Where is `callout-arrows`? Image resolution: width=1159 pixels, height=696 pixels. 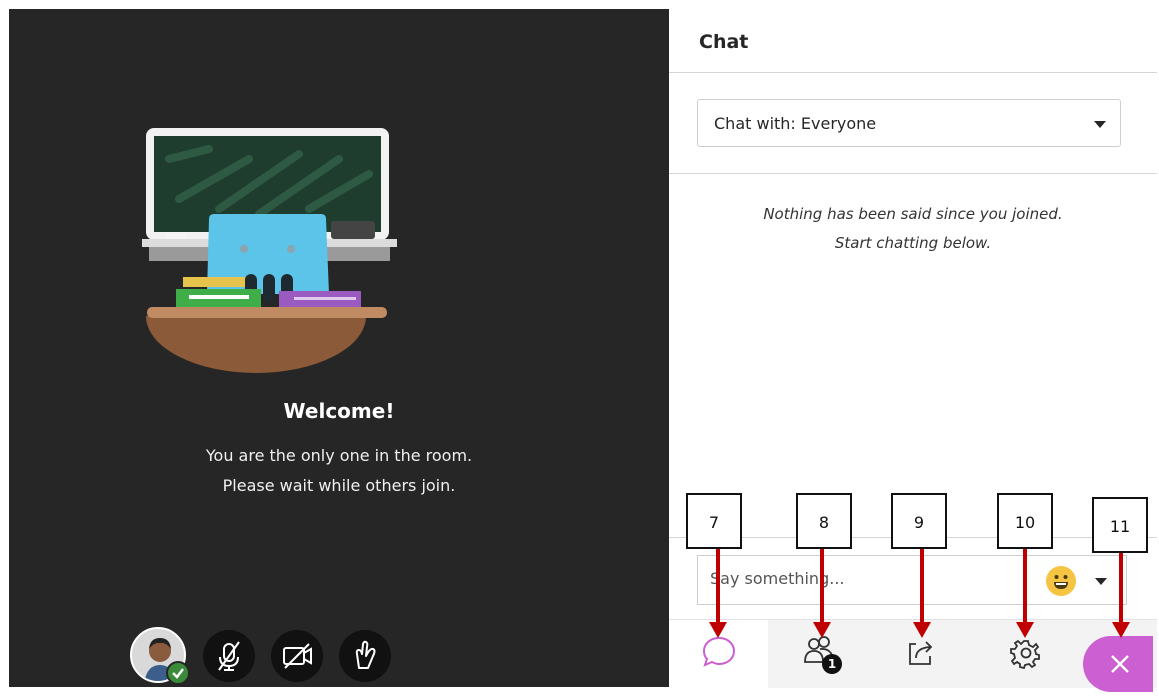
callout-arrows is located at coordinates (919, 593).